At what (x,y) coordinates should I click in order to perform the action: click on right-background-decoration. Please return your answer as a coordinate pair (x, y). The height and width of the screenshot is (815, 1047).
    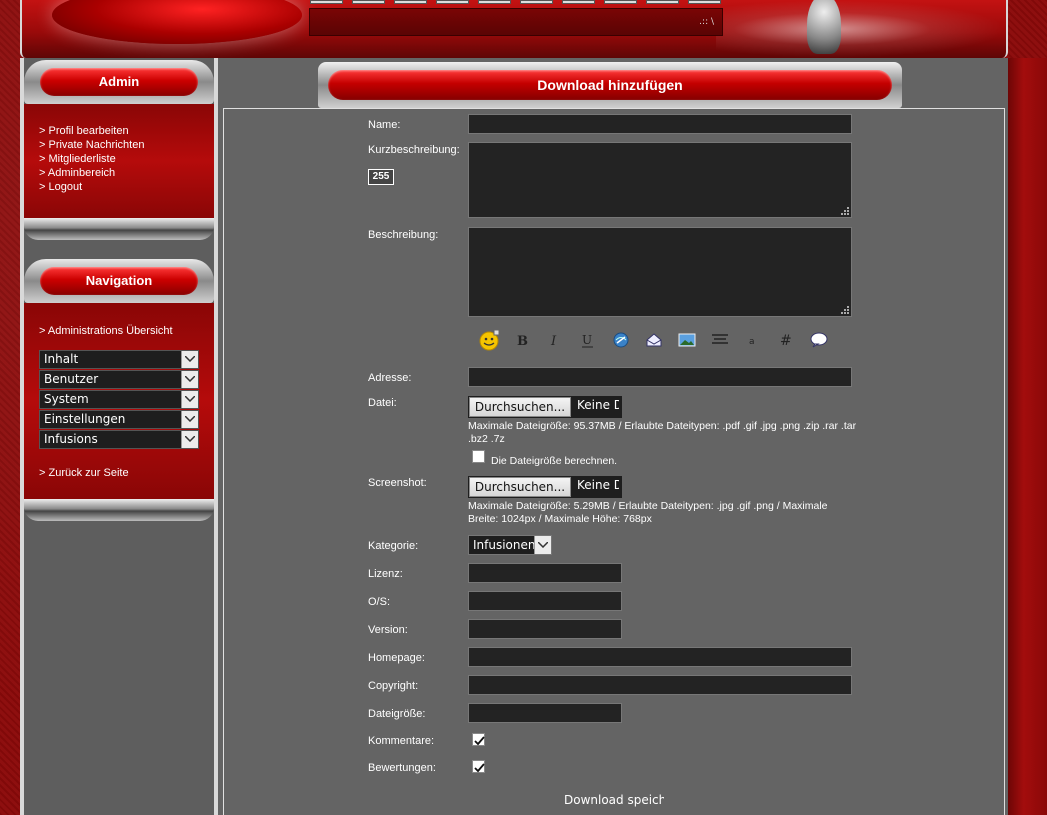
    Looking at the image, I should click on (1027, 436).